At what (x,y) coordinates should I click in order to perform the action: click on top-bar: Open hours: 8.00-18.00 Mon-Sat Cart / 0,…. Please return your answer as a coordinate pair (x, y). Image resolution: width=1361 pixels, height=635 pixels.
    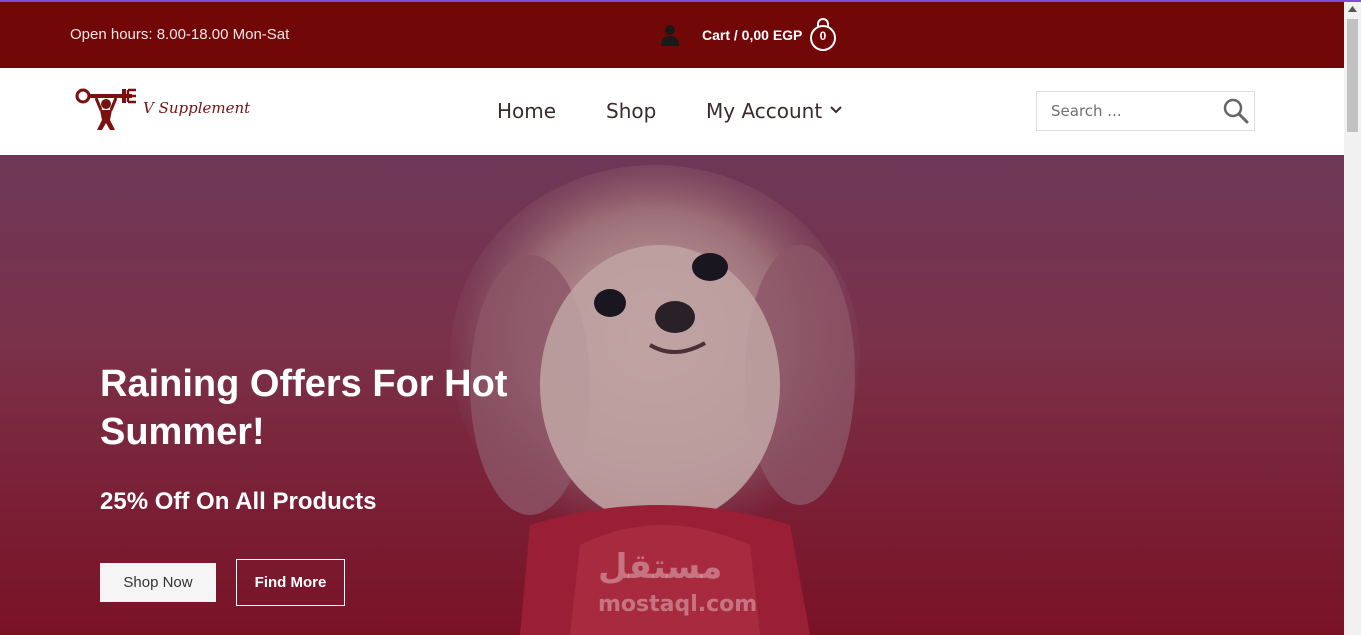
    Looking at the image, I should click on (672, 35).